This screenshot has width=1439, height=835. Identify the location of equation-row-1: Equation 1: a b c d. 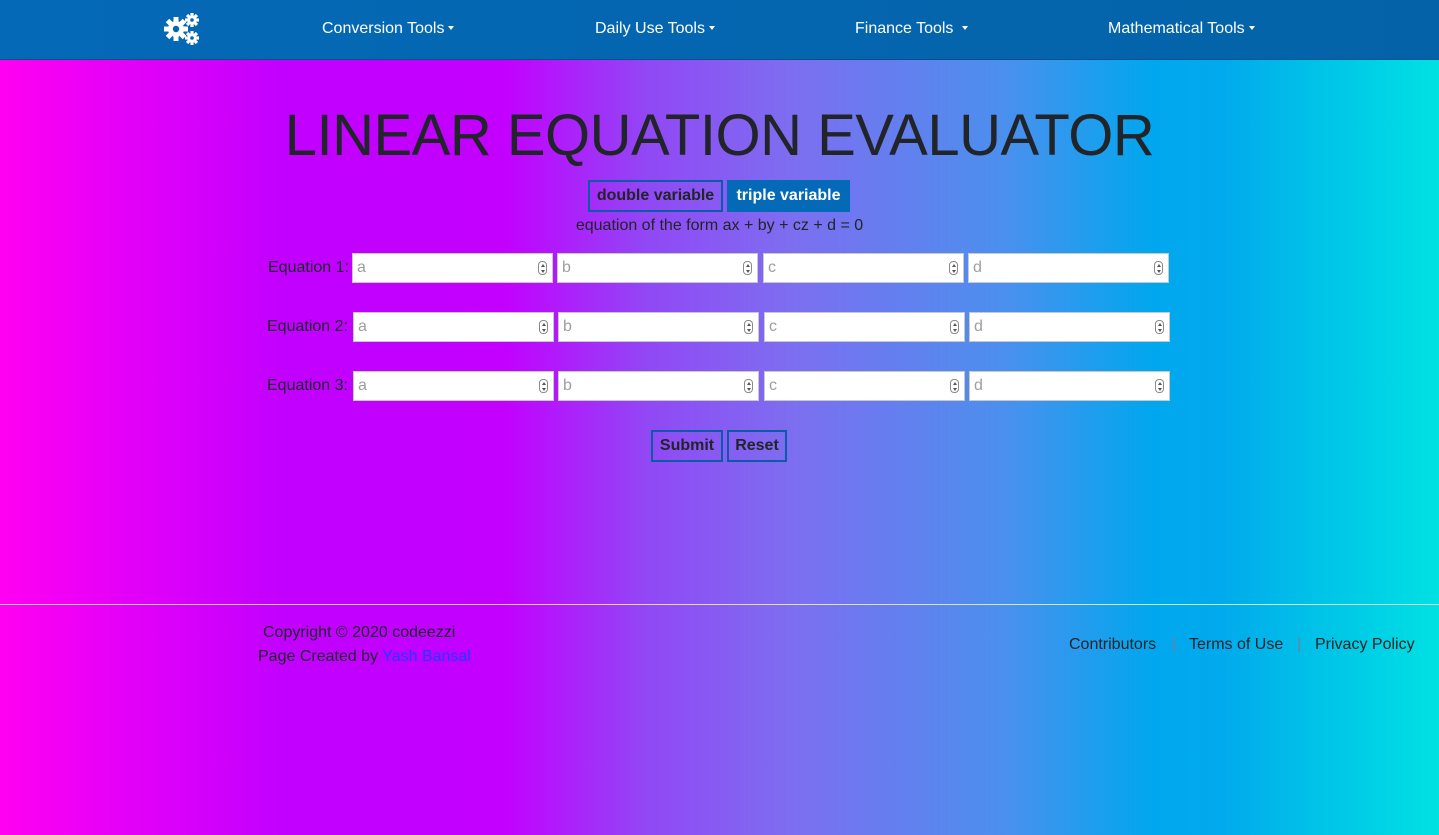
(719, 268).